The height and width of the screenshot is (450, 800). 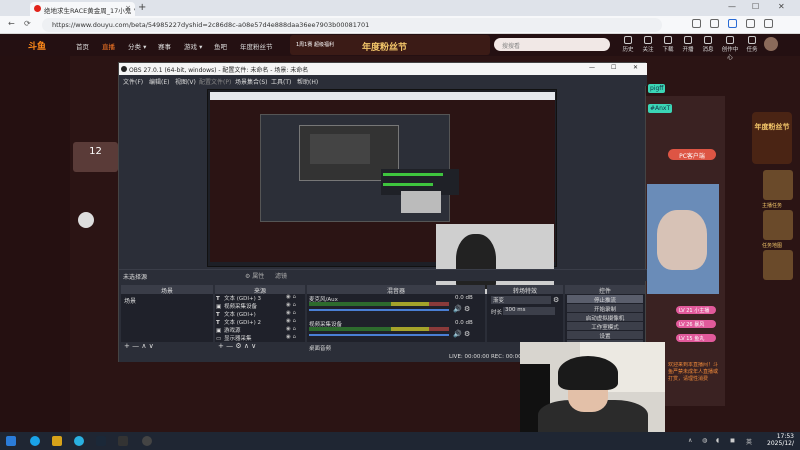 What do you see at coordinates (256, 46) in the screenshot?
I see `nav-fan-festival: 年度粉丝节` at bounding box center [256, 46].